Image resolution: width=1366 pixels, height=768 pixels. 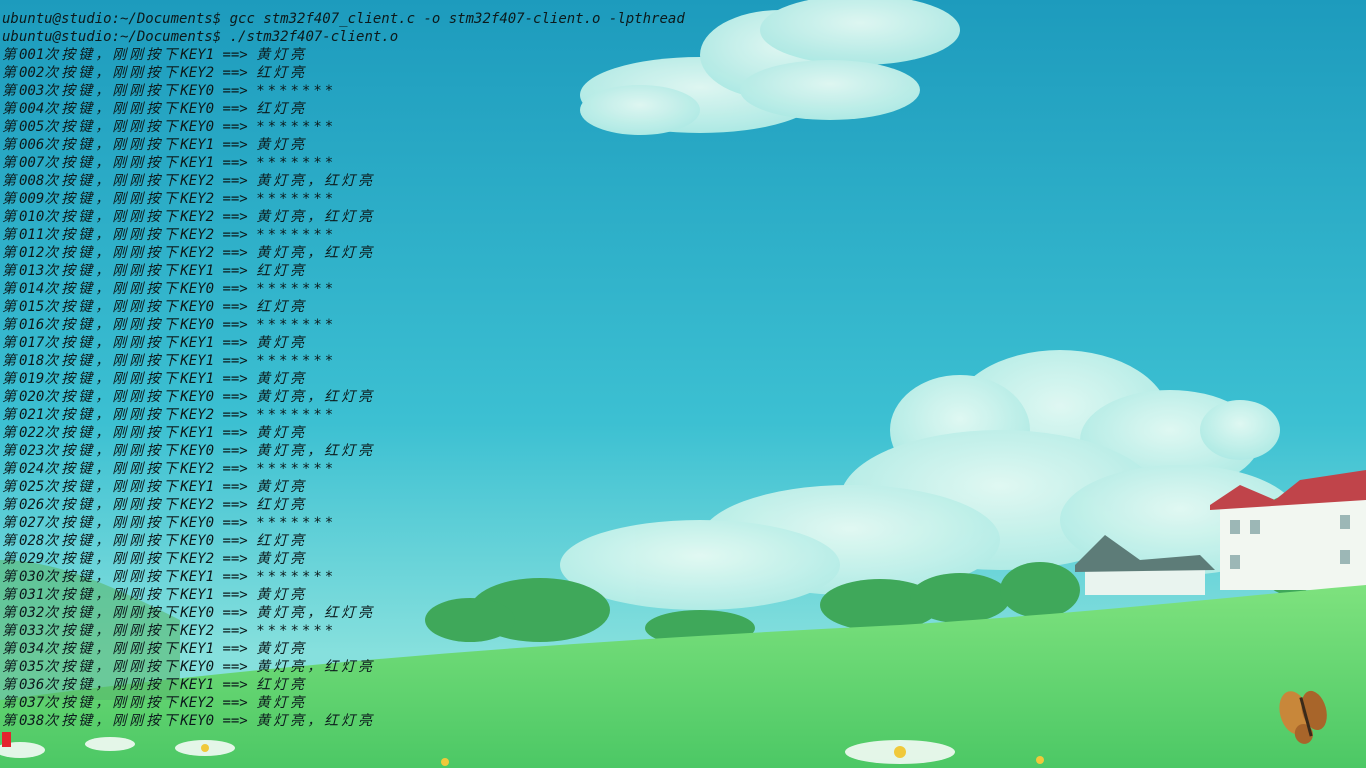 I want to click on press-number: 017, so click(x=32, y=343).